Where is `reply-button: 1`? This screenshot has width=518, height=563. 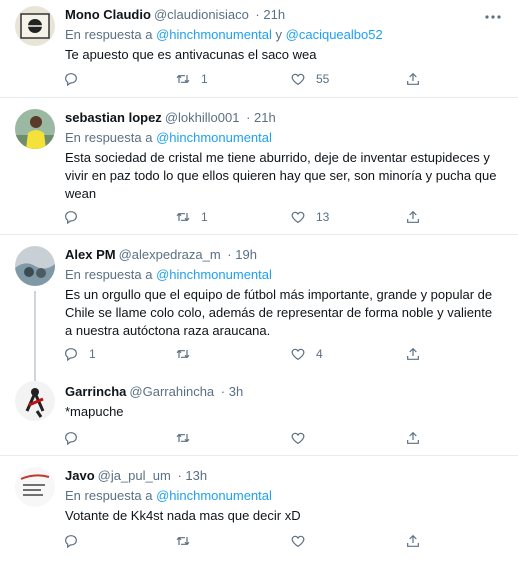 reply-button: 1 is located at coordinates (79, 354).